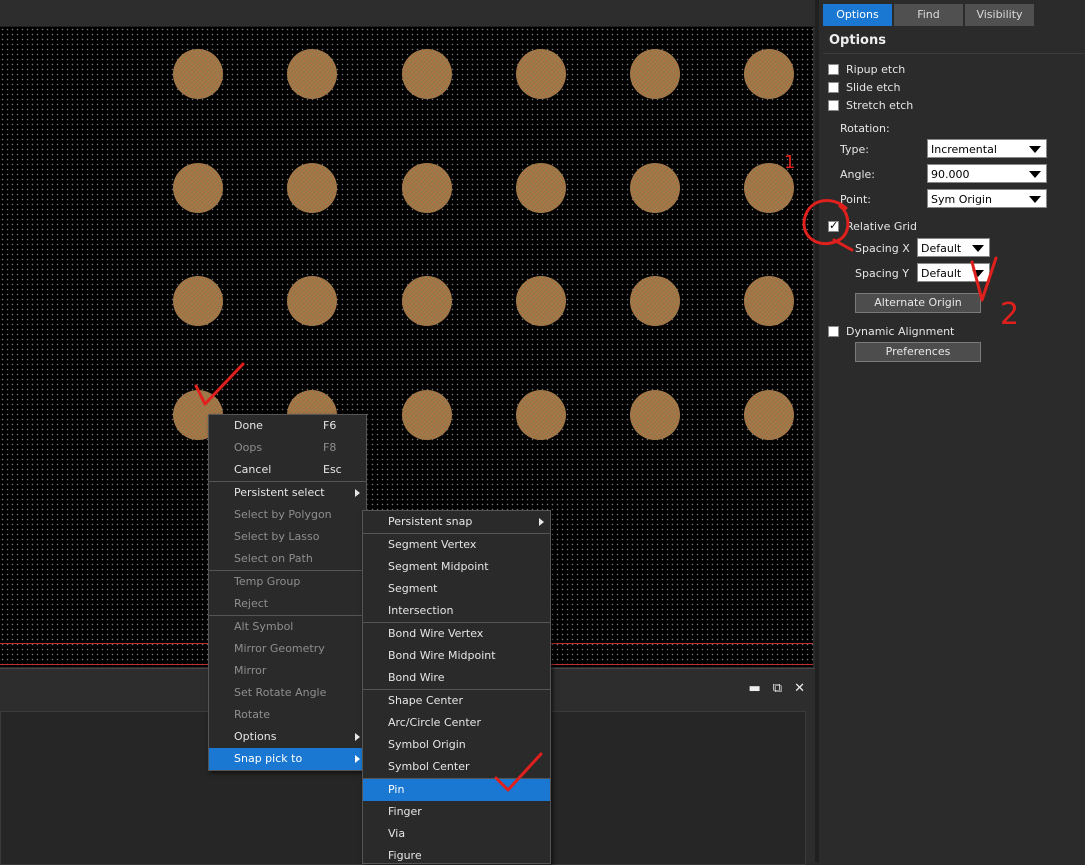  What do you see at coordinates (456, 812) in the screenshot?
I see `menu-item-finger: Finger` at bounding box center [456, 812].